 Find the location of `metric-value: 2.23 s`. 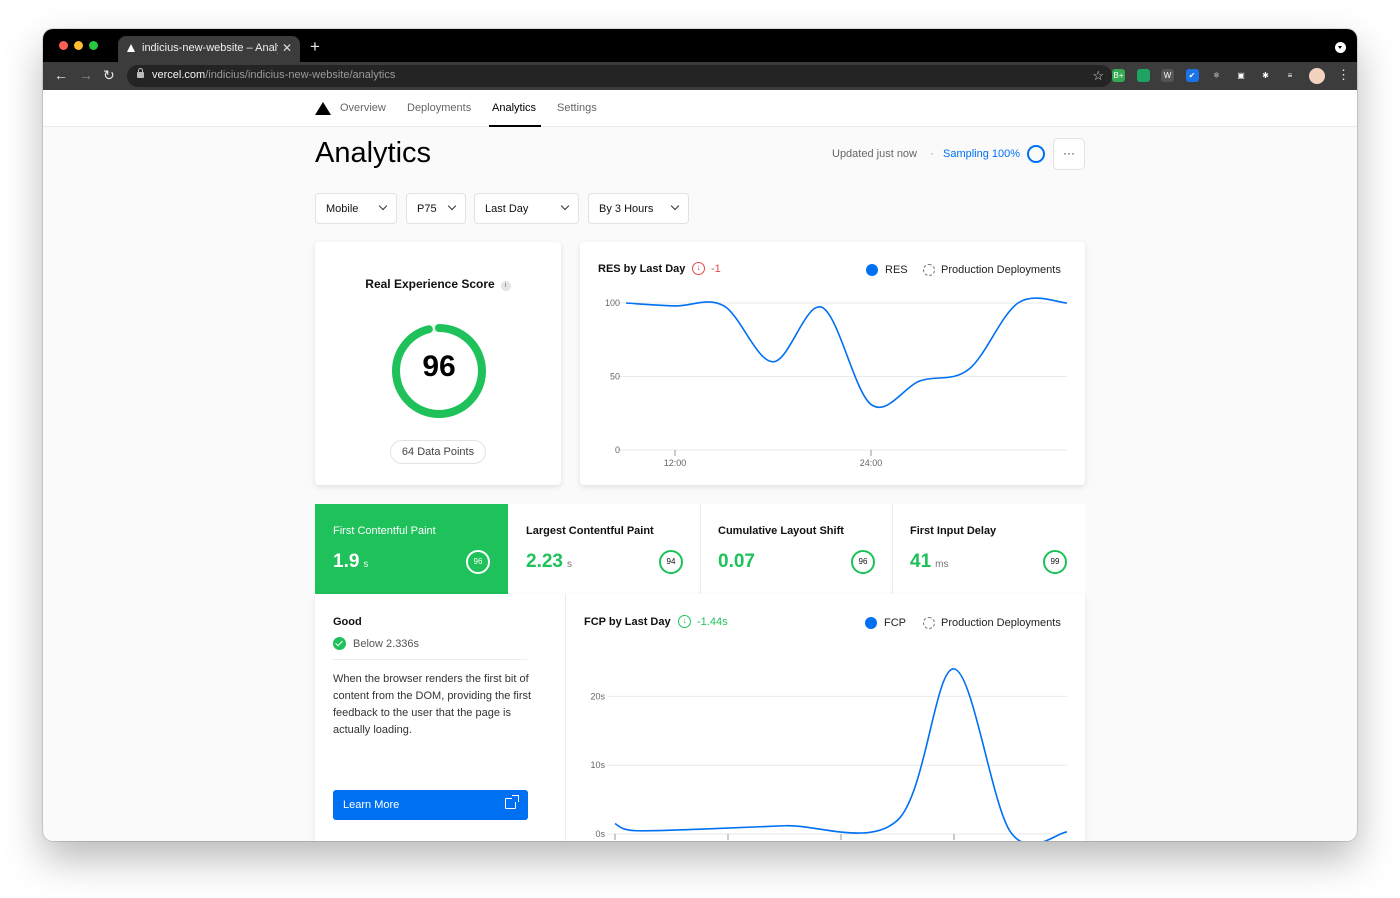

metric-value: 2.23 s is located at coordinates (549, 561).